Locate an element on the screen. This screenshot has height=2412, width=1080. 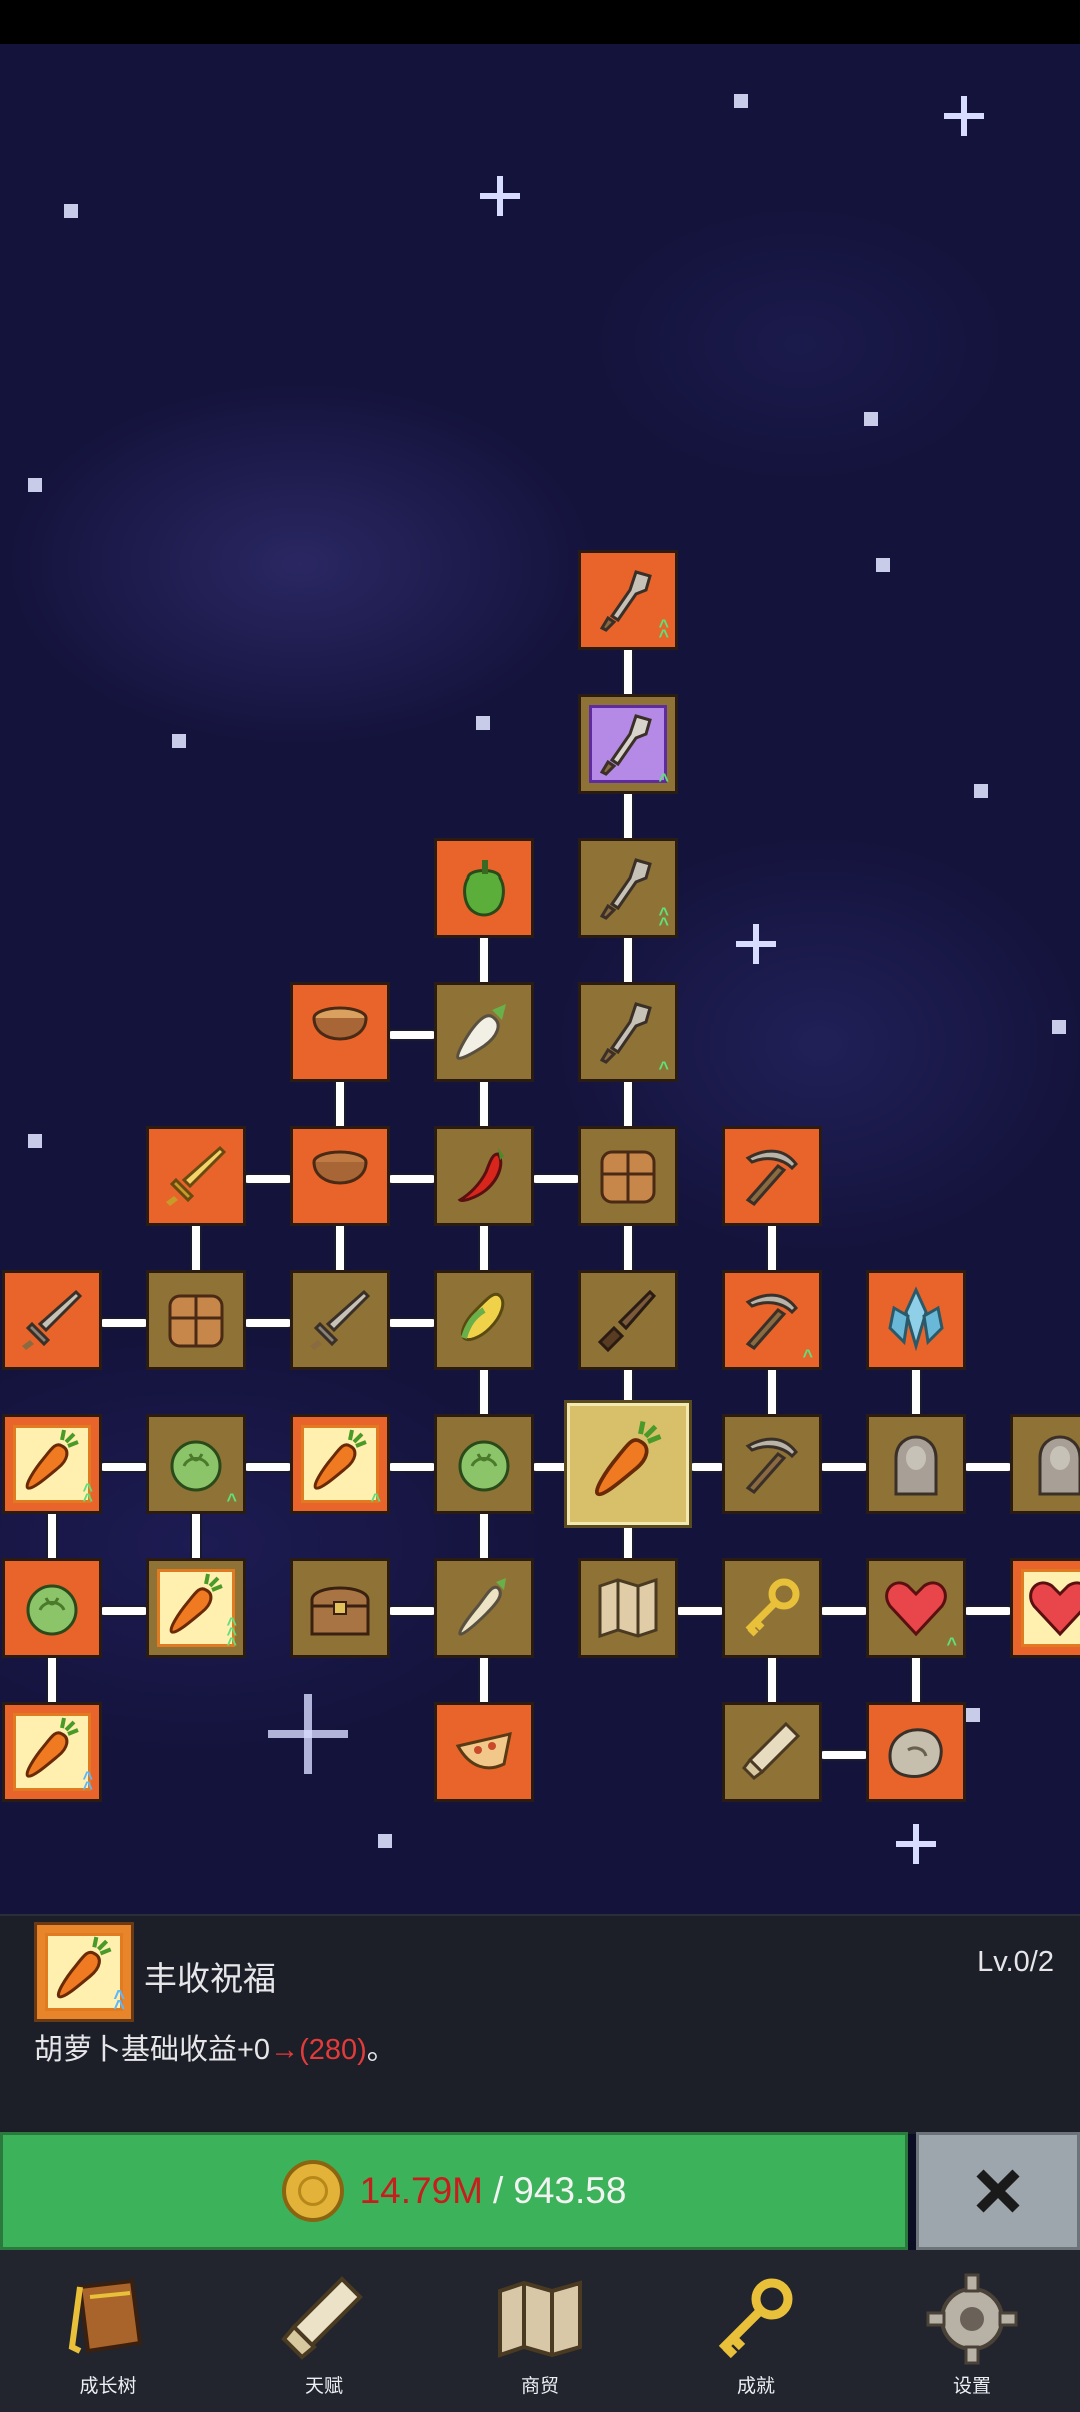
skill-node-radish is located at coordinates (484, 1032).